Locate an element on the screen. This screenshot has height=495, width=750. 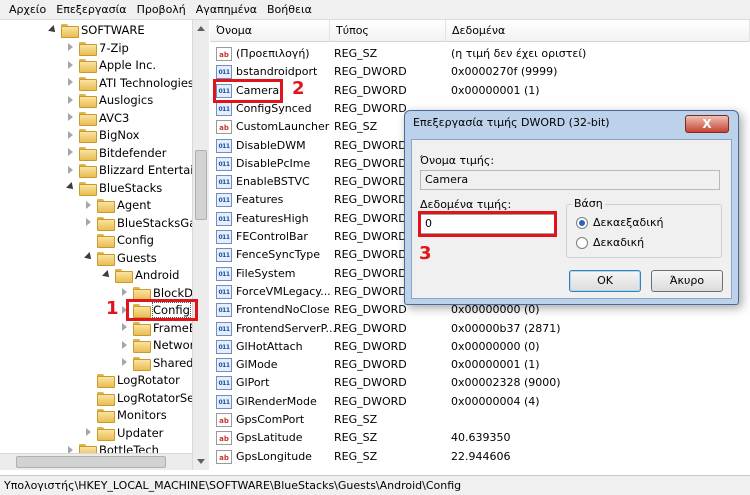
tree-item: SOFTWARE is located at coordinates (96, 30).